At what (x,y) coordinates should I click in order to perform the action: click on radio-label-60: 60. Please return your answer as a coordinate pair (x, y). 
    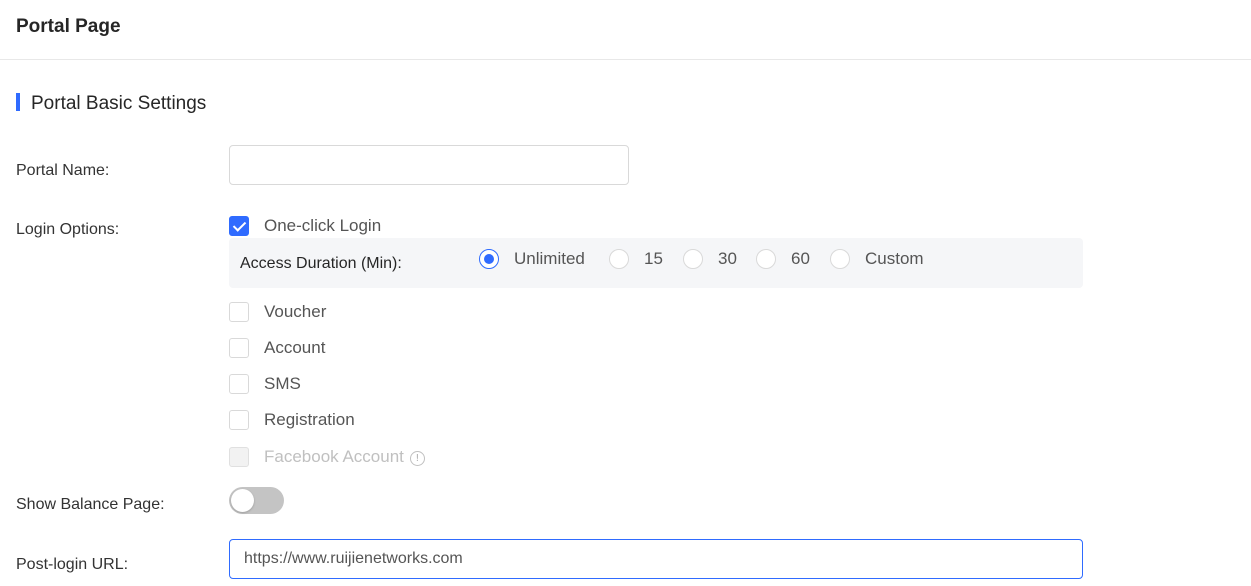
    Looking at the image, I should click on (800, 258).